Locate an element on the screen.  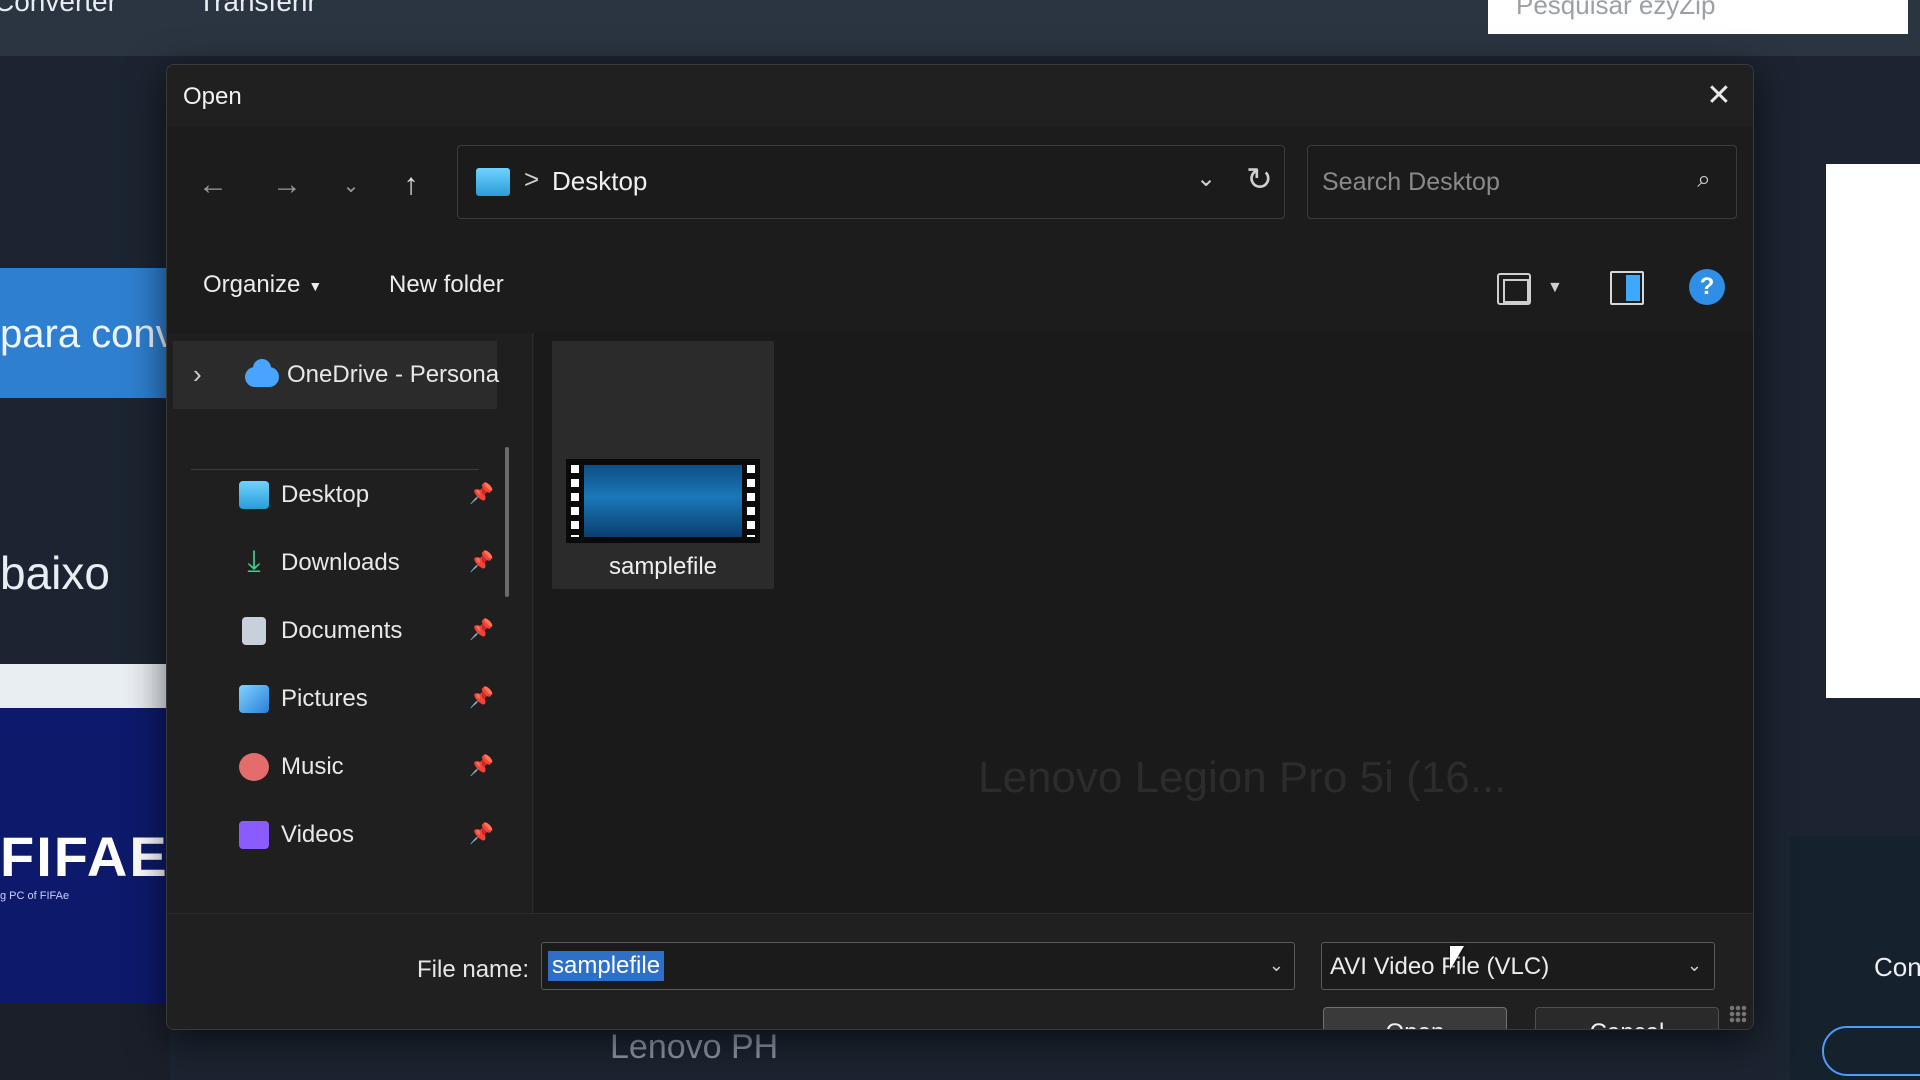
forward-button: → is located at coordinates (287, 185).